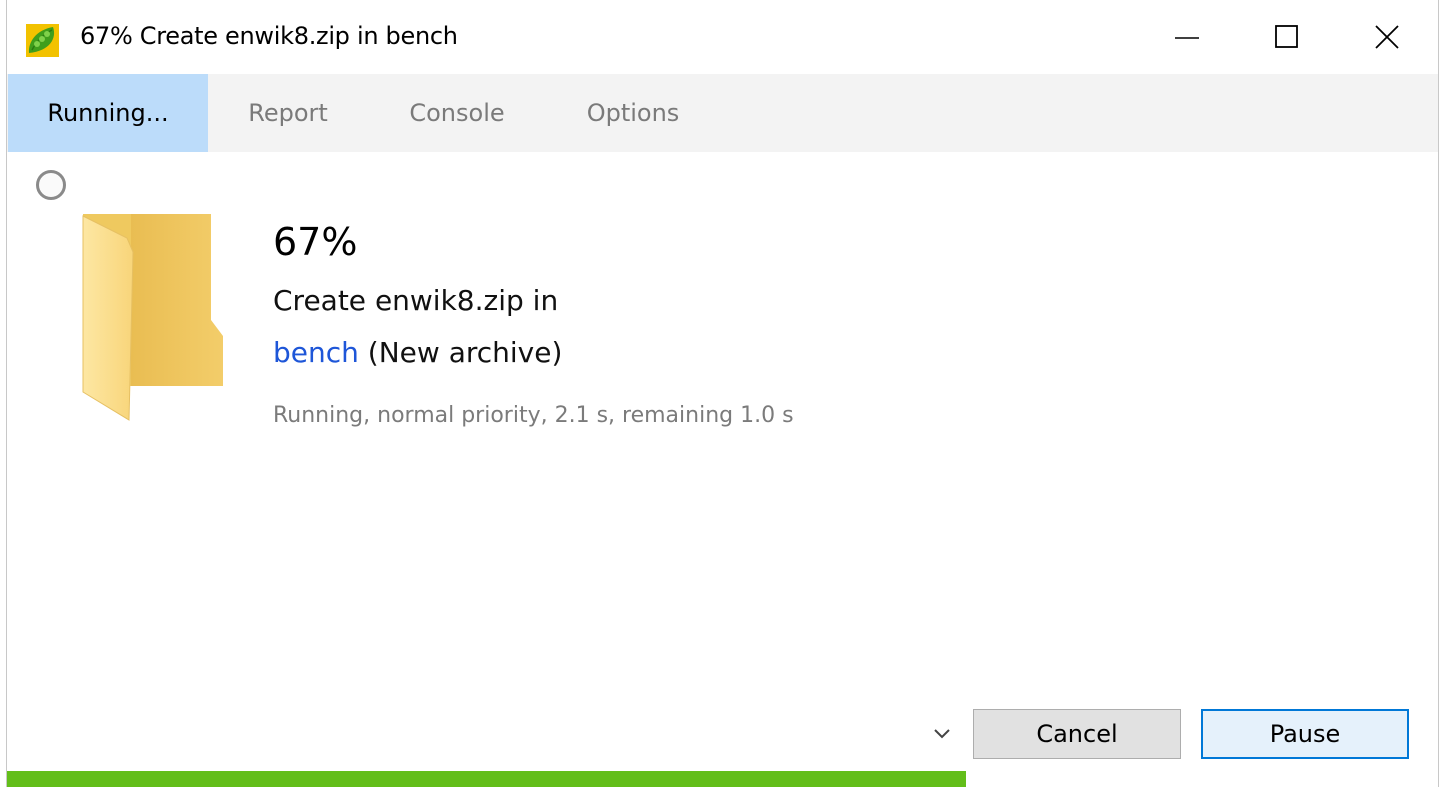 The width and height of the screenshot is (1447, 787). What do you see at coordinates (51, 185) in the screenshot?
I see `busy-spinner-icon` at bounding box center [51, 185].